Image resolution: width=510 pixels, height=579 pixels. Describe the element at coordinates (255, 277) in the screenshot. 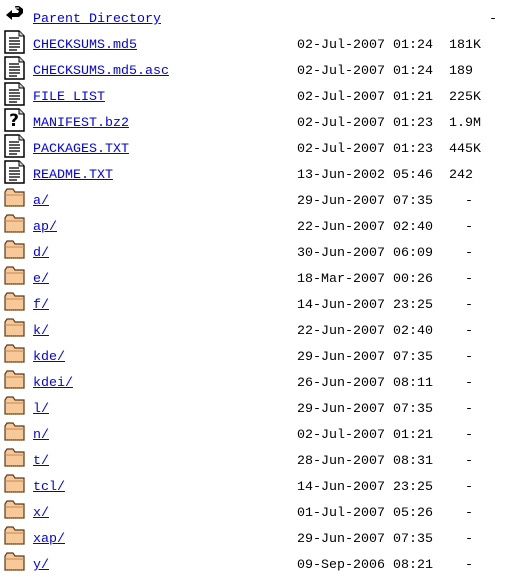

I see `listing-row: e/18-Mar-2007 00:26 -` at that location.